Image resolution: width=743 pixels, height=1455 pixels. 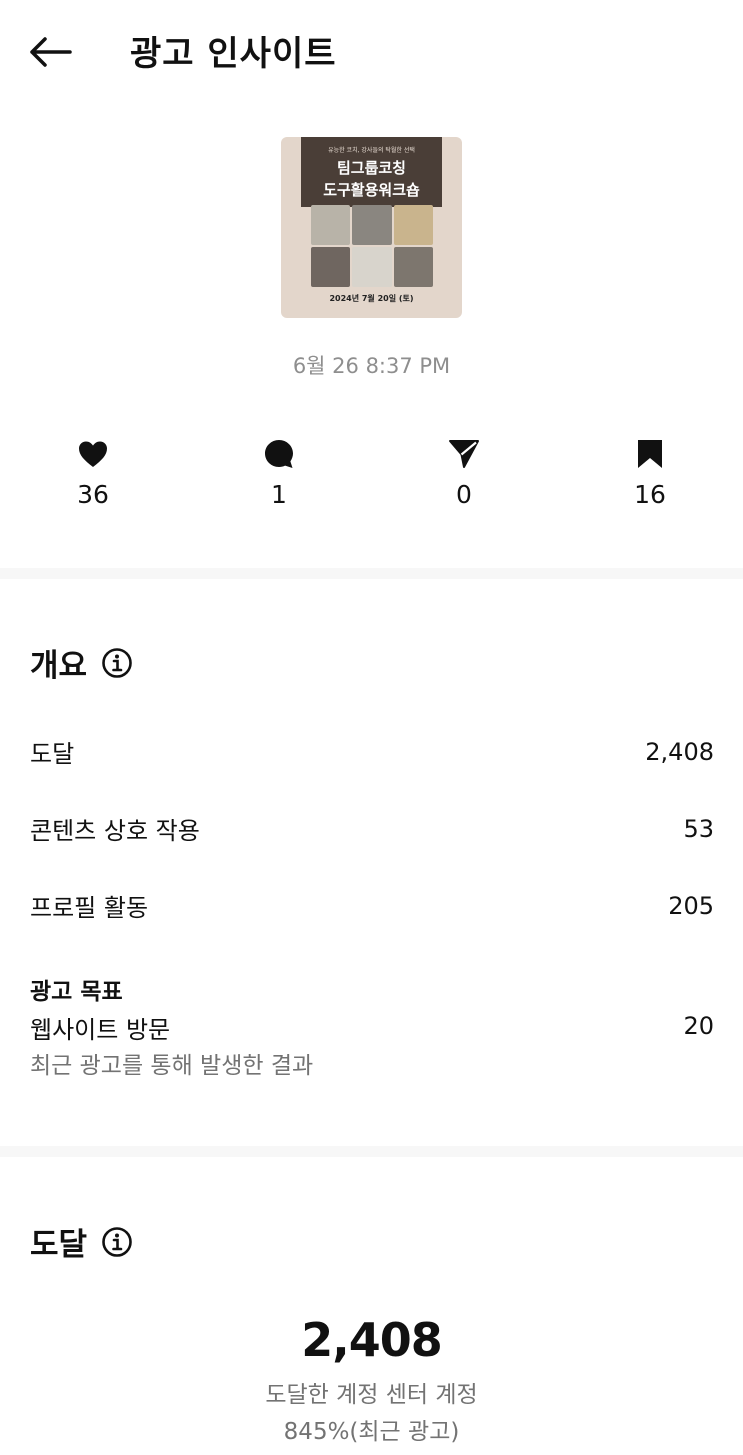 What do you see at coordinates (76, 992) in the screenshot?
I see `ad-goal-title: 광고 목표` at bounding box center [76, 992].